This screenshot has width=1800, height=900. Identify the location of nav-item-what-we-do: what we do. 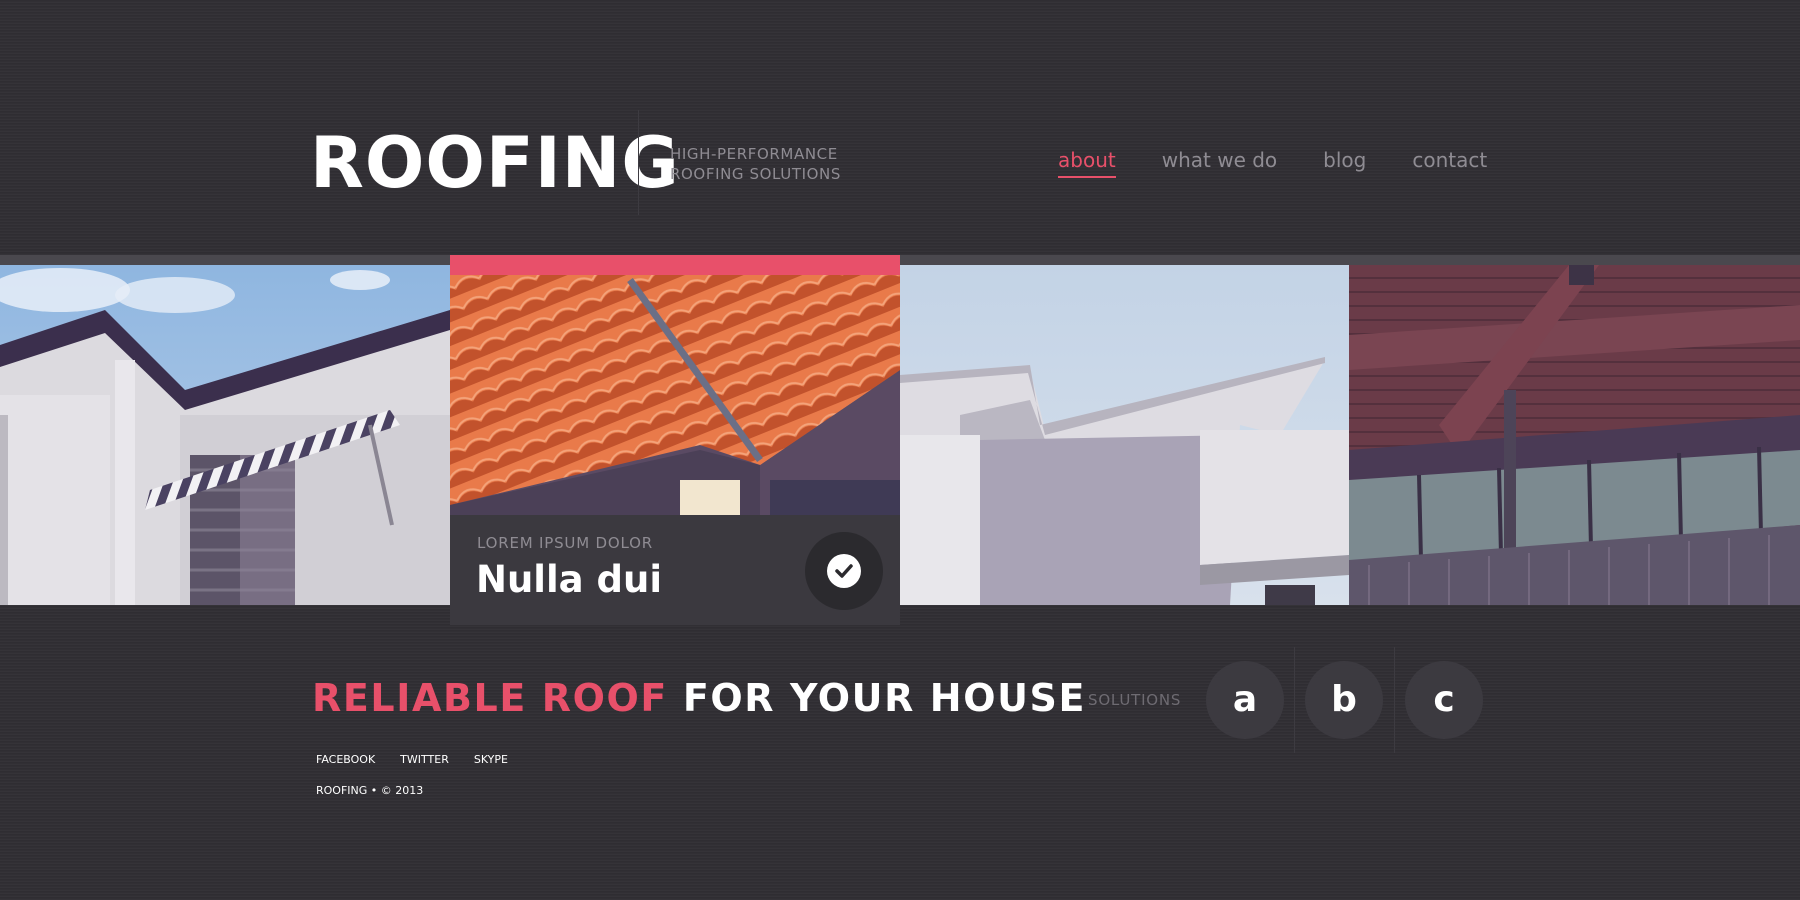
(1219, 160).